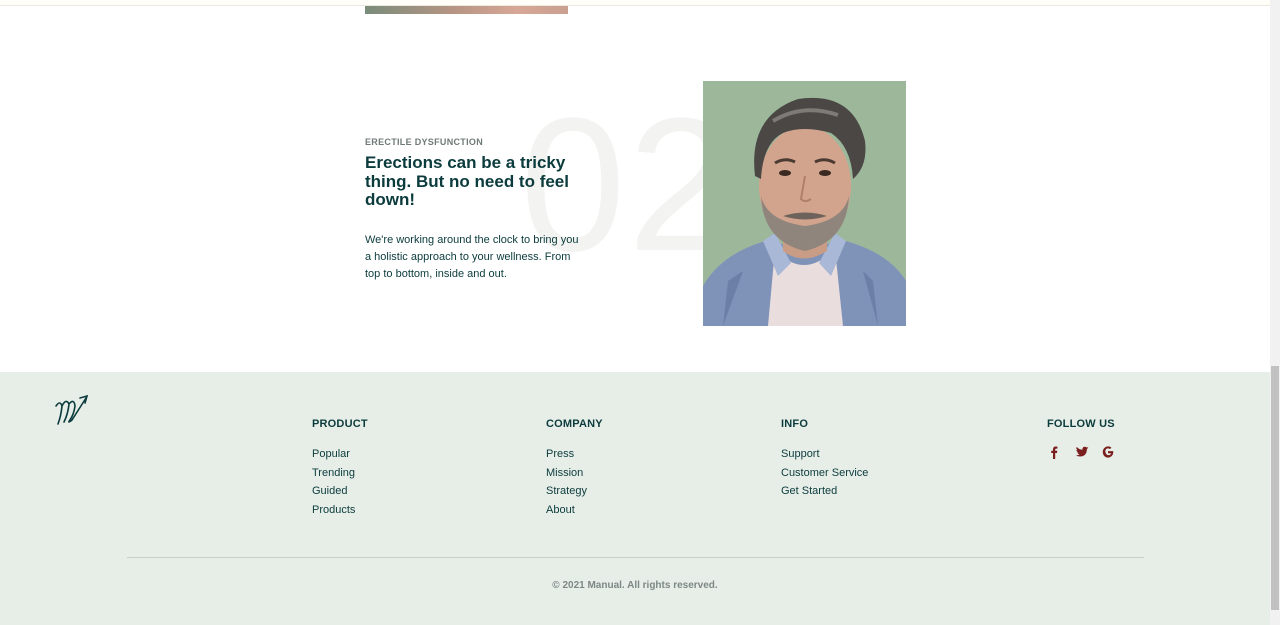  Describe the element at coordinates (824, 454) in the screenshot. I see `footer-link-support: Support` at that location.